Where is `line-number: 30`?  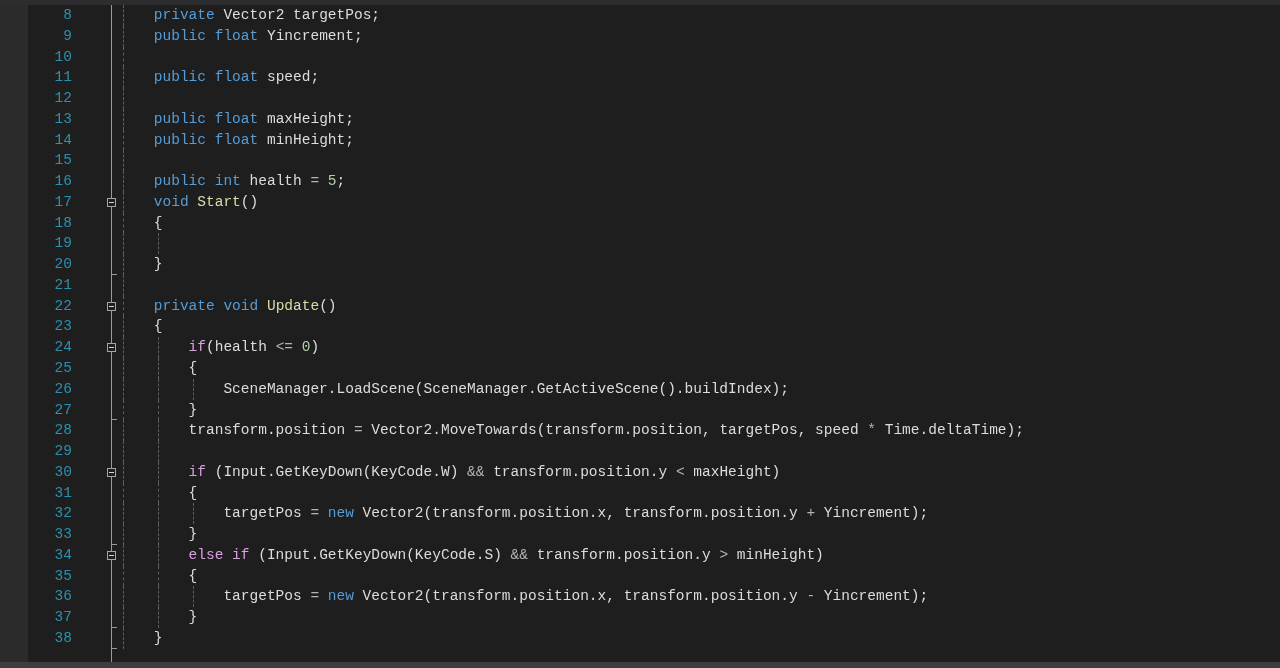 line-number: 30 is located at coordinates (63, 472).